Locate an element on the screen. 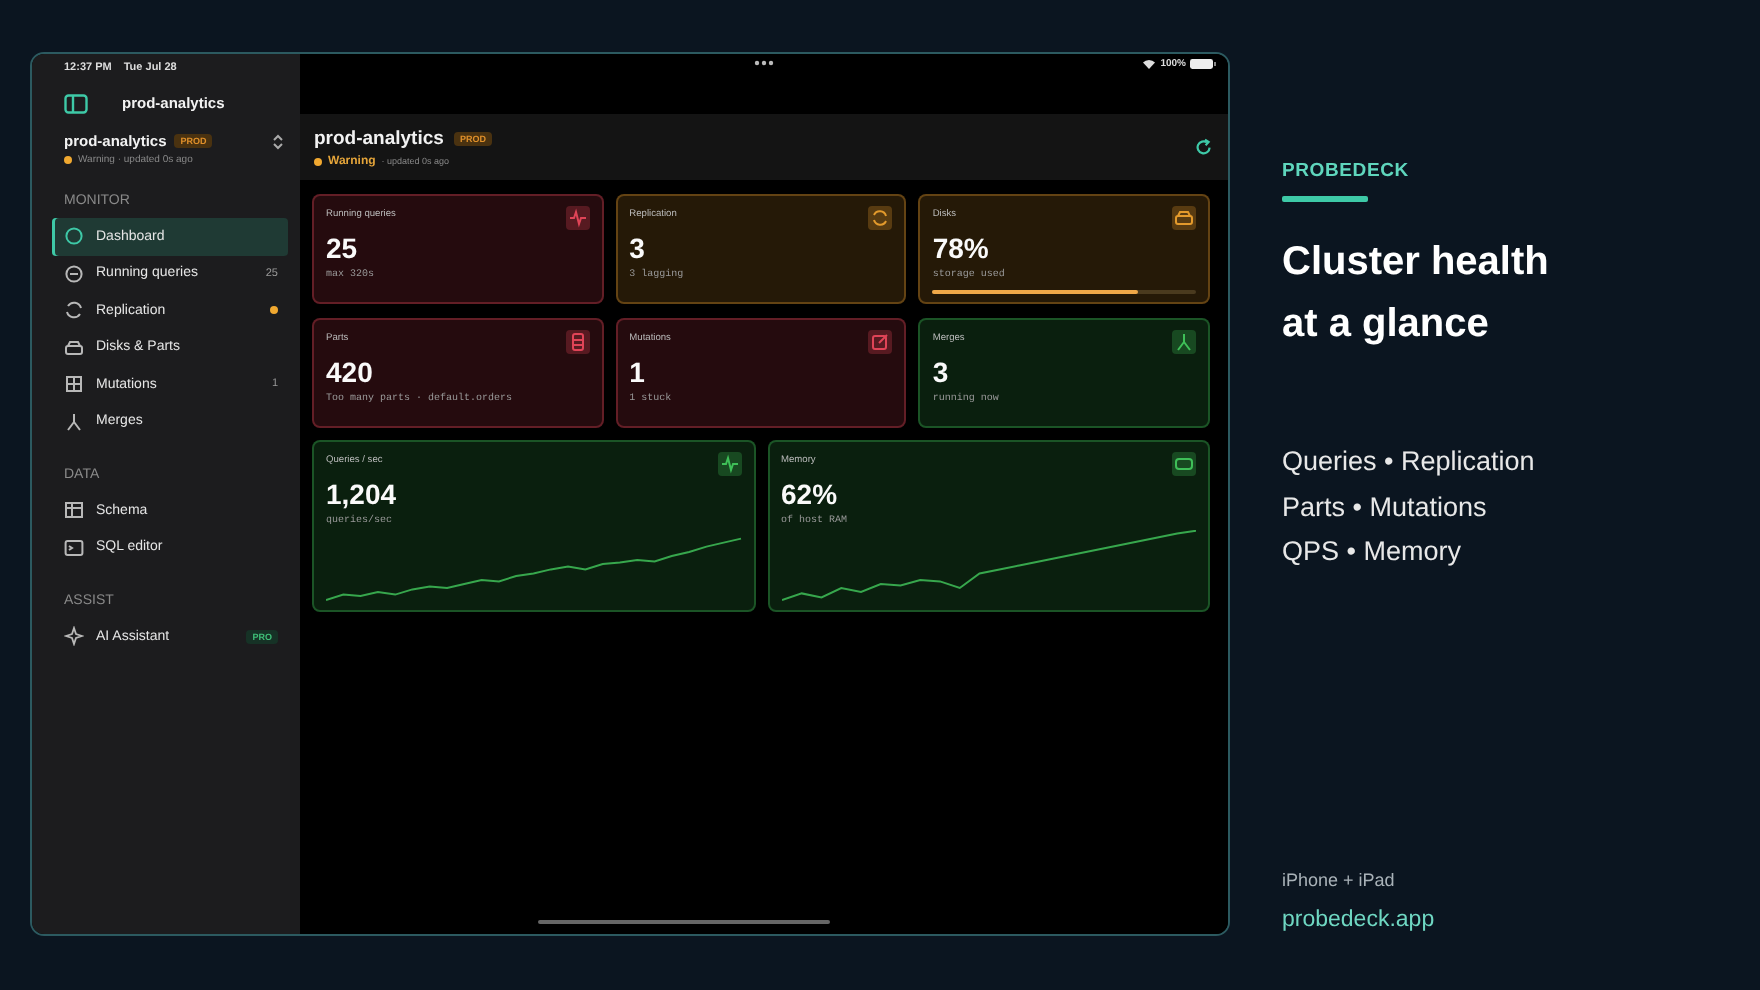 This screenshot has width=1760, height=990. sparkle-icon is located at coordinates (74, 636).